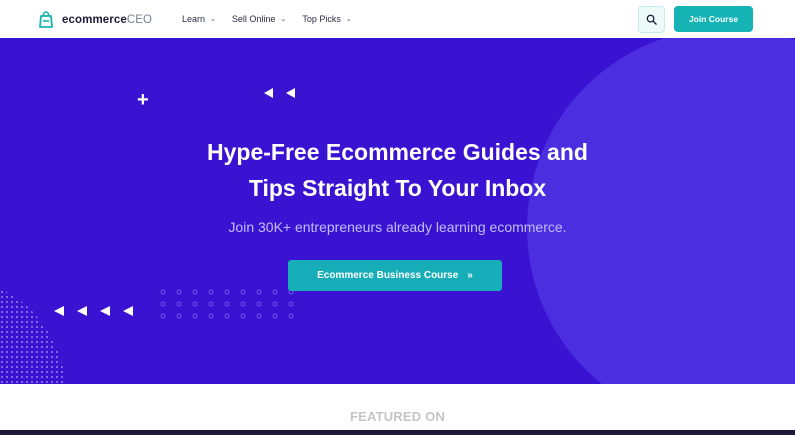  What do you see at coordinates (470, 275) in the screenshot?
I see `double-chevron-right-icon: »` at bounding box center [470, 275].